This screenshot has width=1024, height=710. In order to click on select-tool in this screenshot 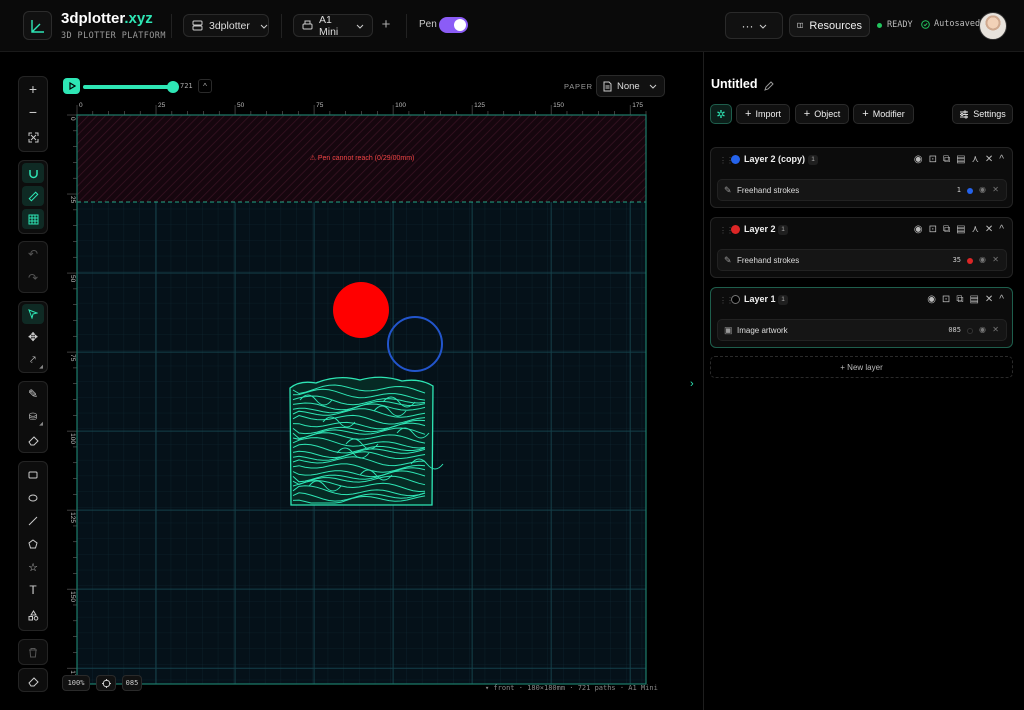, I will do `click(33, 314)`.